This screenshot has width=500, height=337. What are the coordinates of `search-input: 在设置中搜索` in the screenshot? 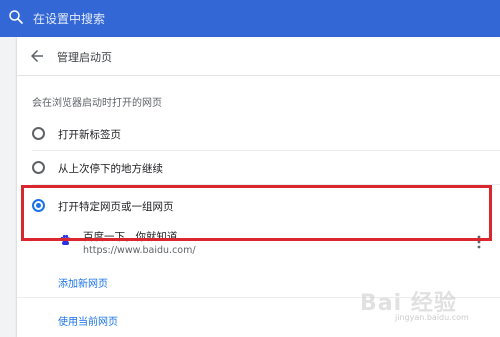 It's located at (69, 18).